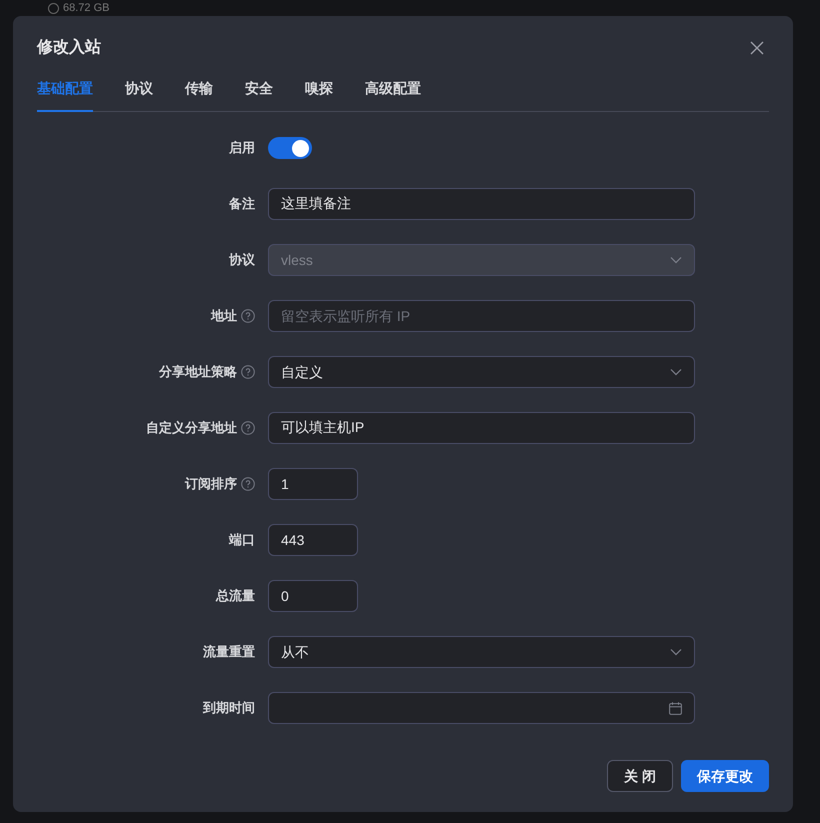 This screenshot has width=820, height=823. Describe the element at coordinates (259, 95) in the screenshot. I see `tab: 安全` at that location.